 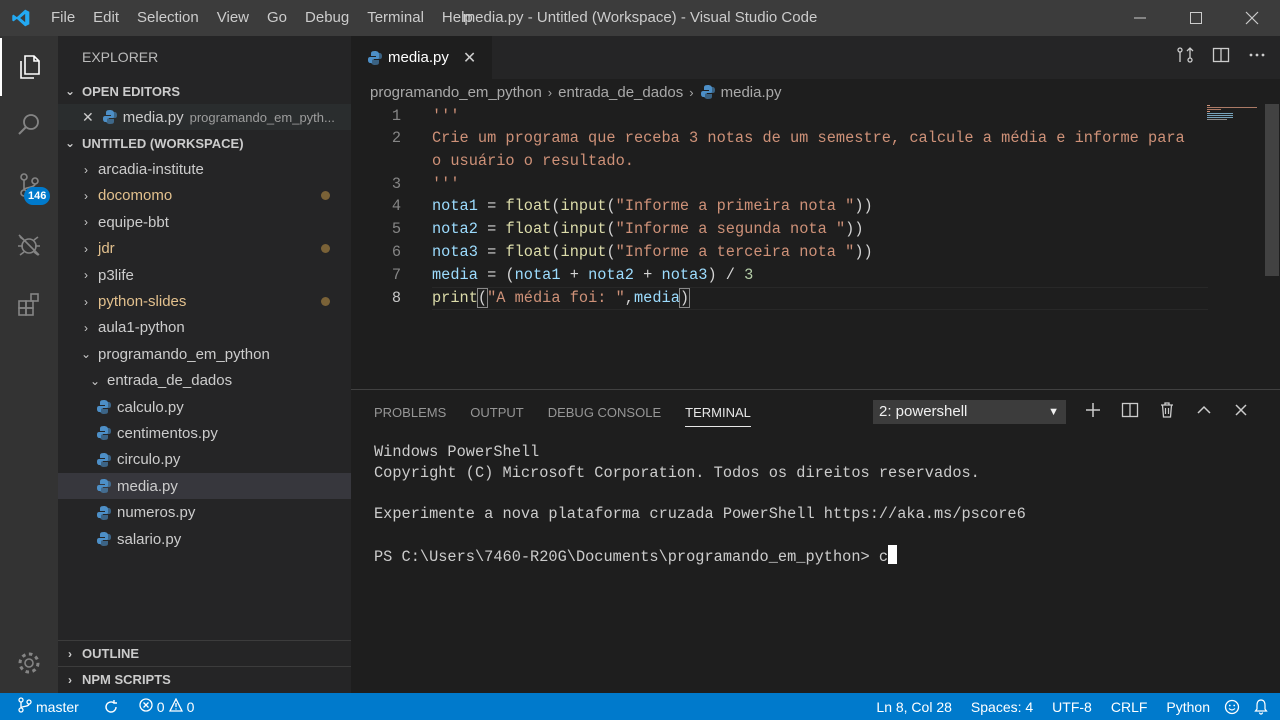 I want to click on file-item: calculo.py, so click(x=204, y=407).